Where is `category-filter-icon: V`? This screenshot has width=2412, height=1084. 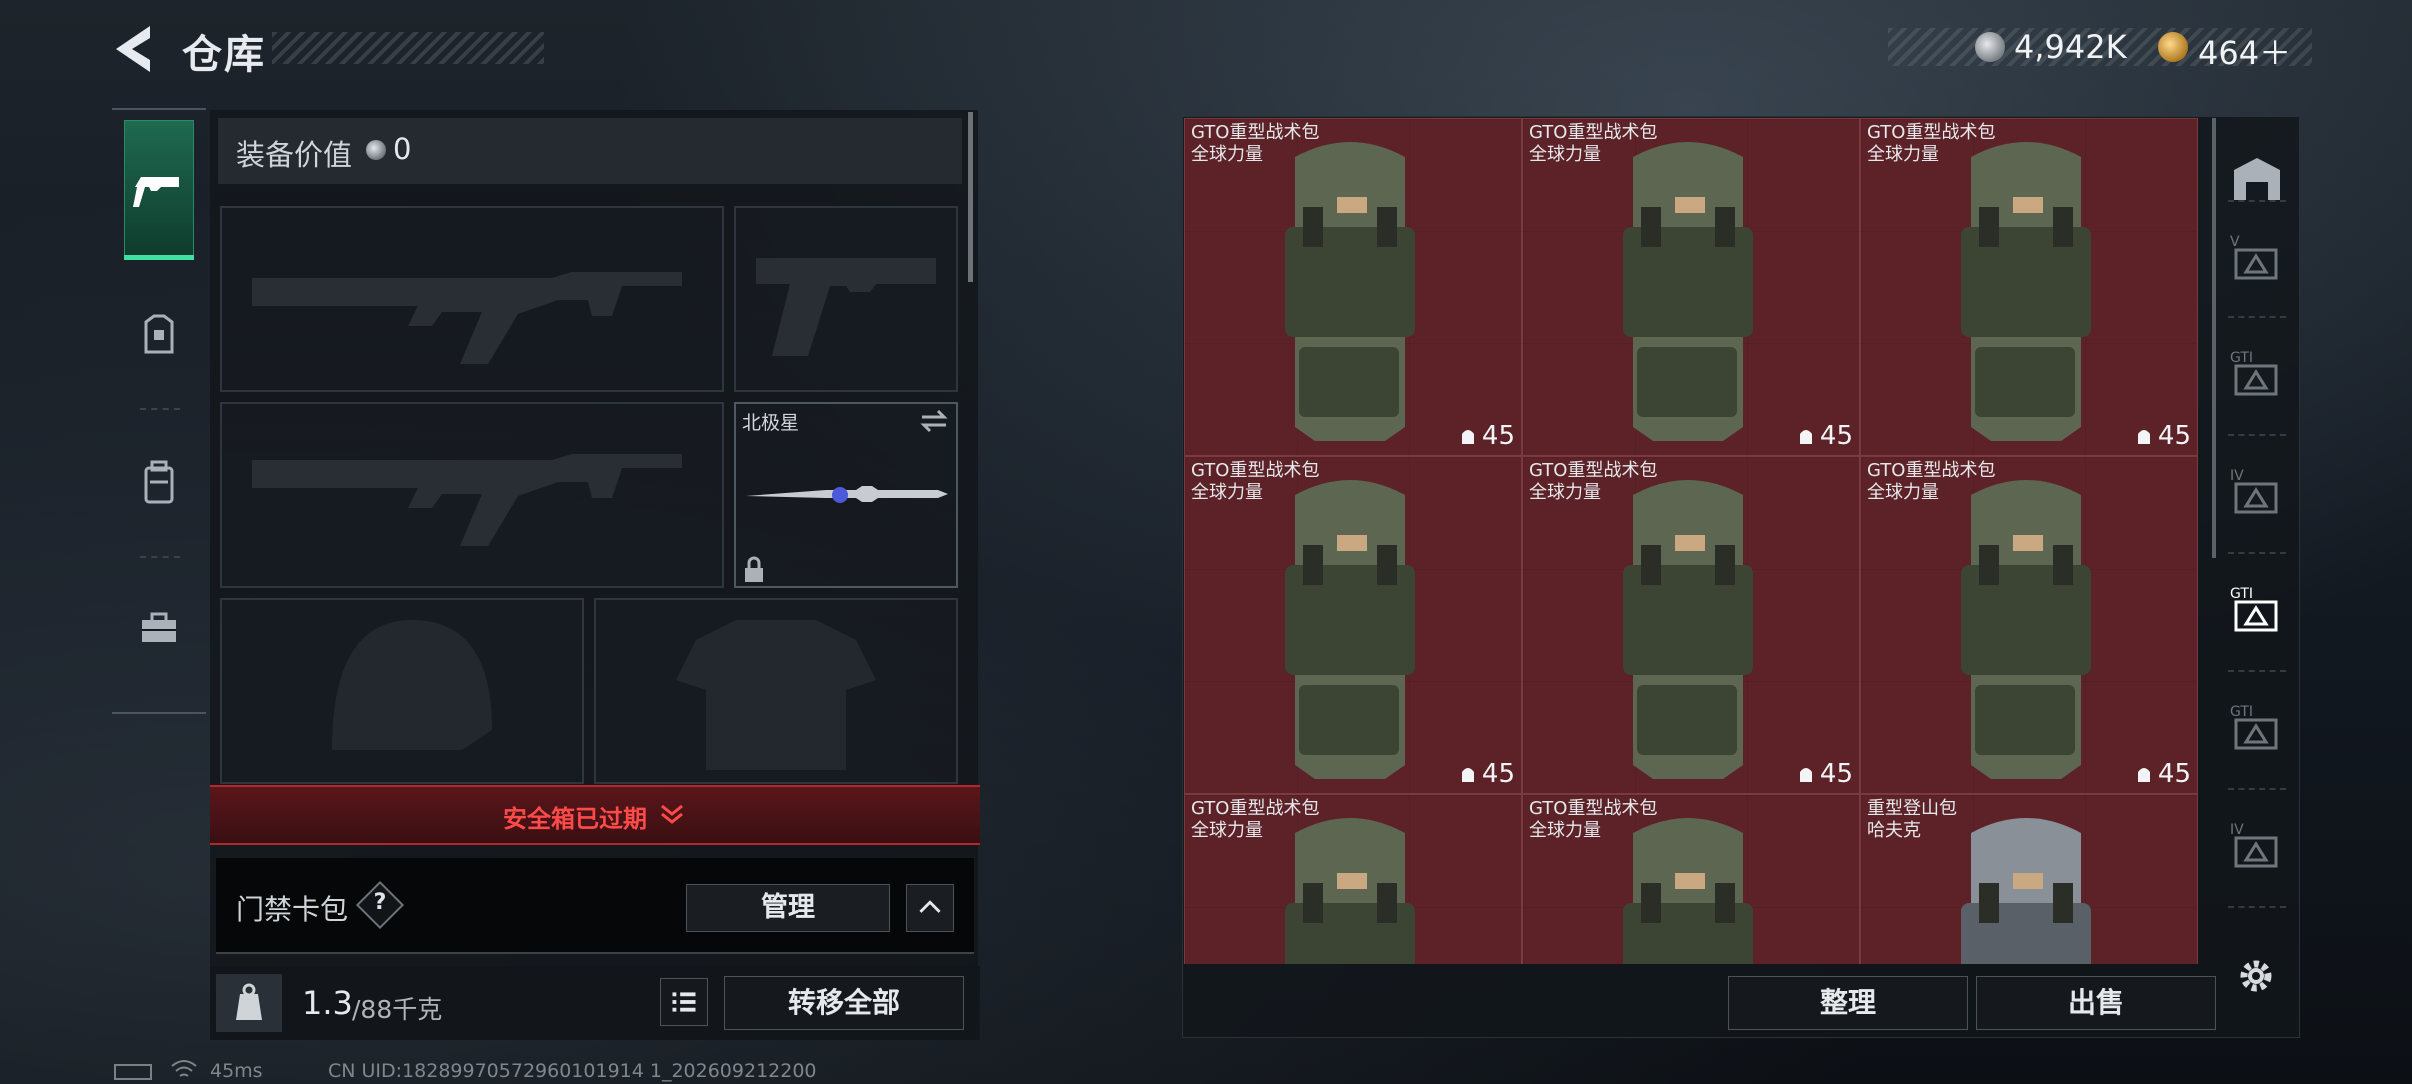
category-filter-icon: V is located at coordinates (2257, 257).